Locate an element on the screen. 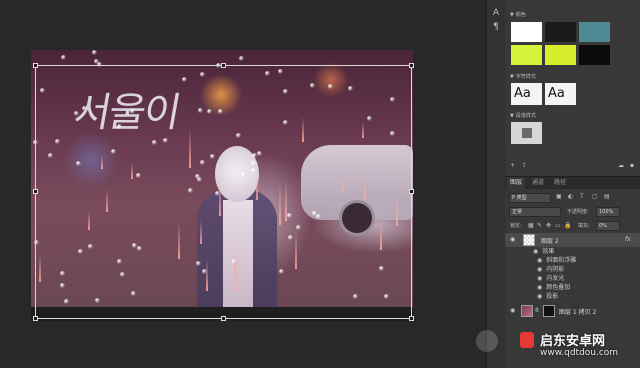 This screenshot has width=640, height=368. layer-name: 图层 1 拷贝 2 is located at coordinates (578, 312).